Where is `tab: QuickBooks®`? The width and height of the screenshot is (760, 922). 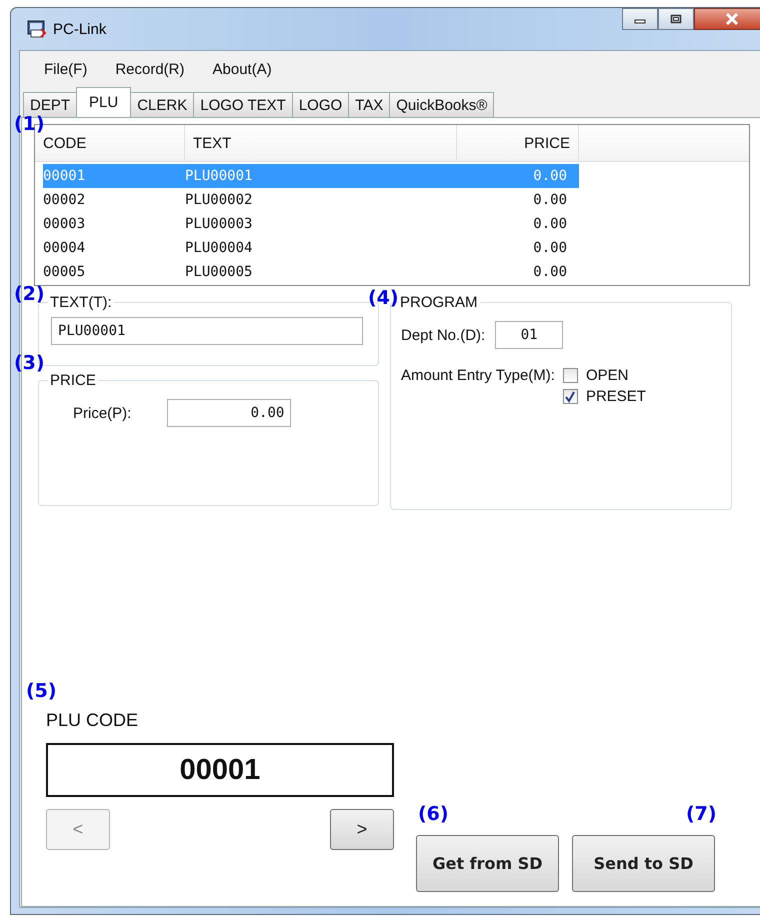 tab: QuickBooks® is located at coordinates (441, 104).